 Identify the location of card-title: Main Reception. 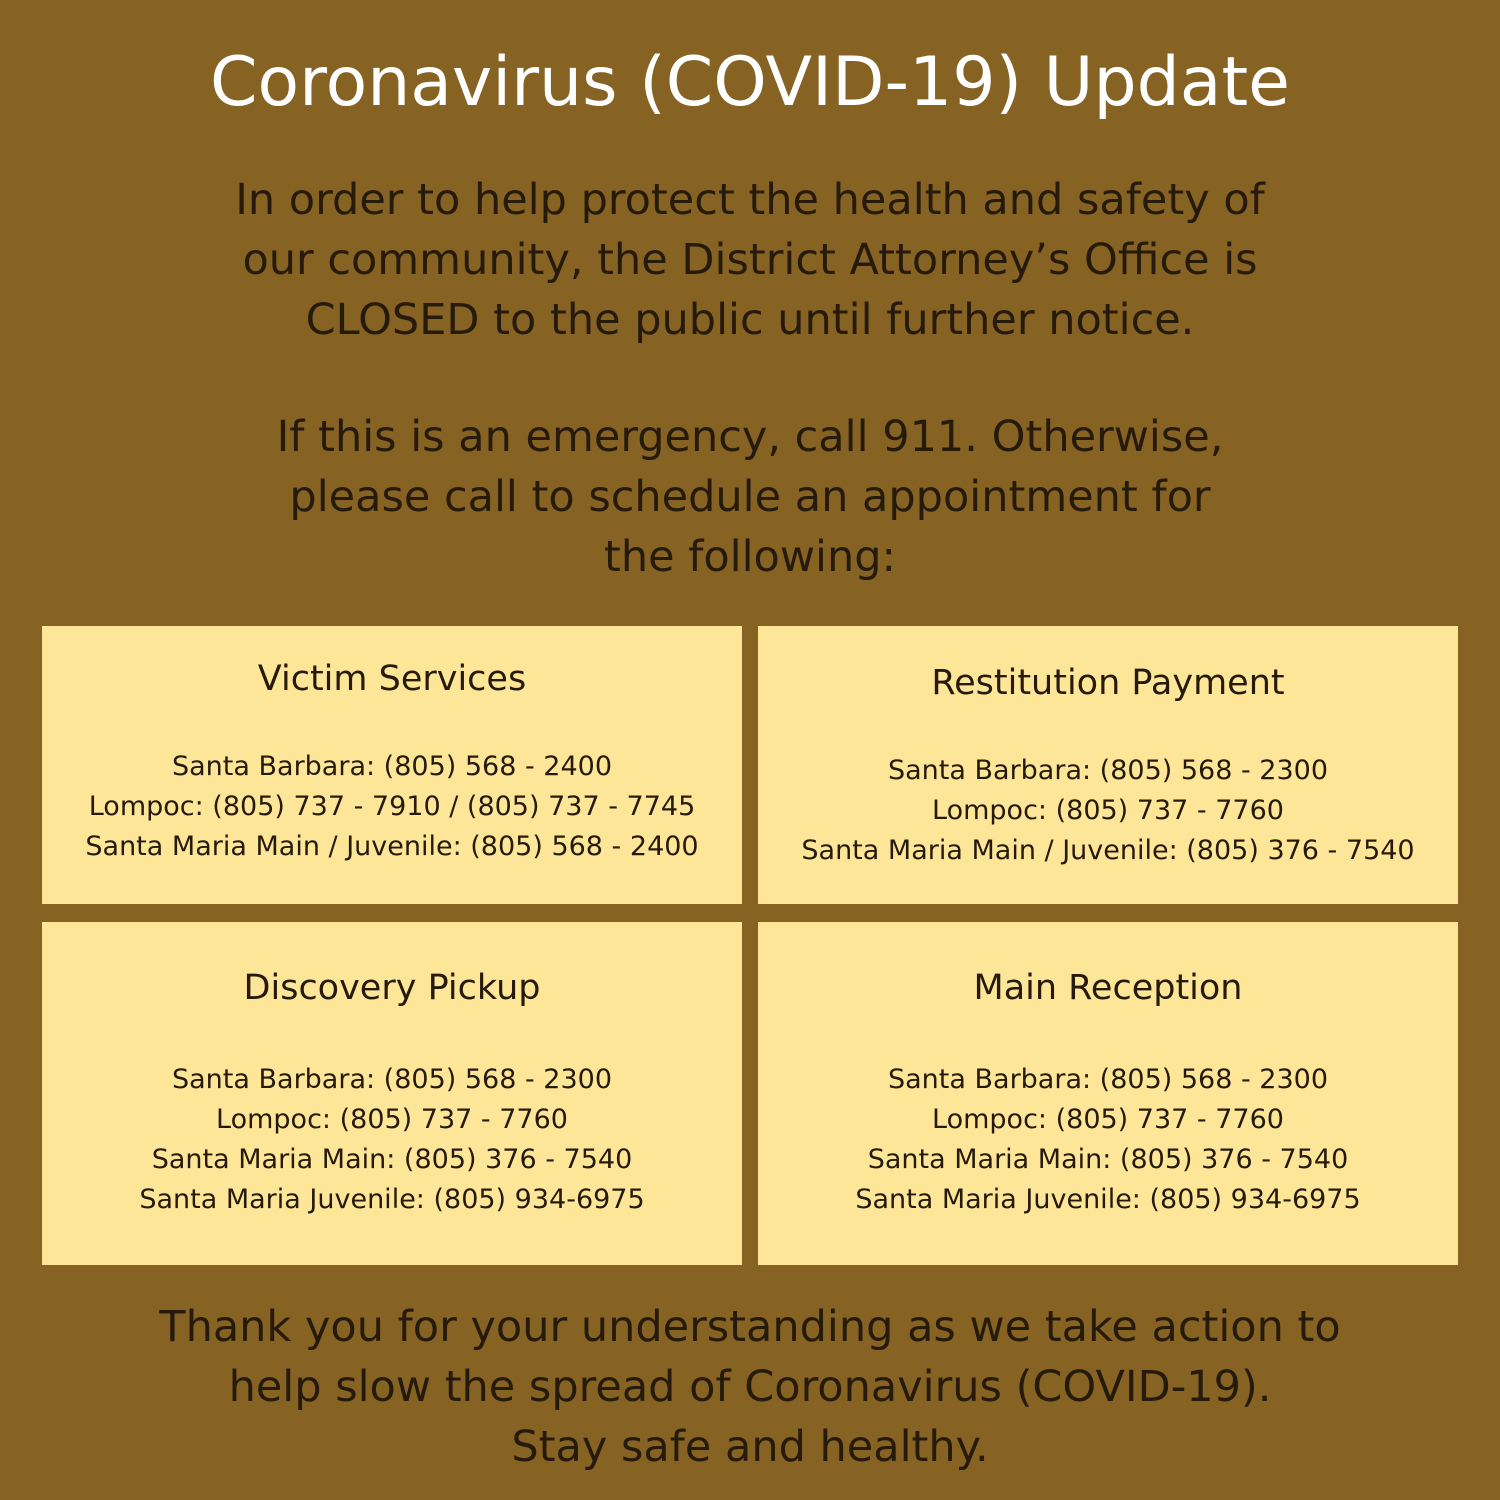
(1108, 988).